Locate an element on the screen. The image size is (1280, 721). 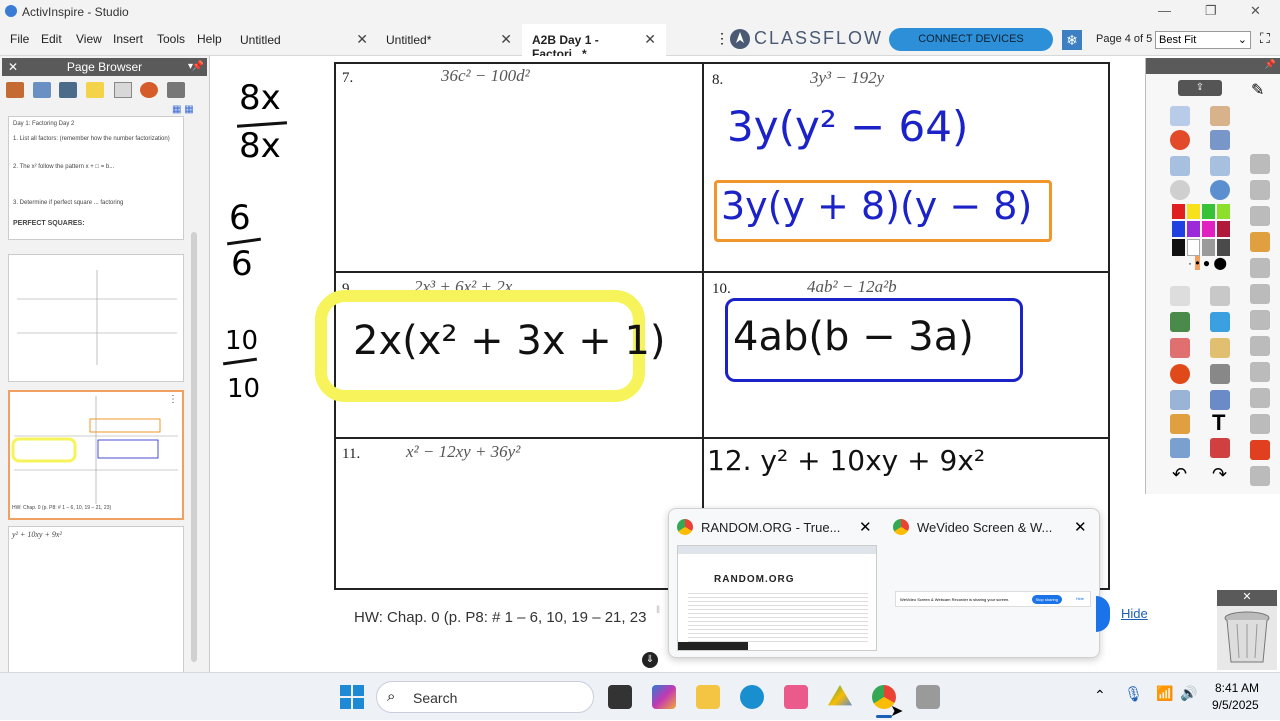
actions-icon is located at coordinates (149, 90).